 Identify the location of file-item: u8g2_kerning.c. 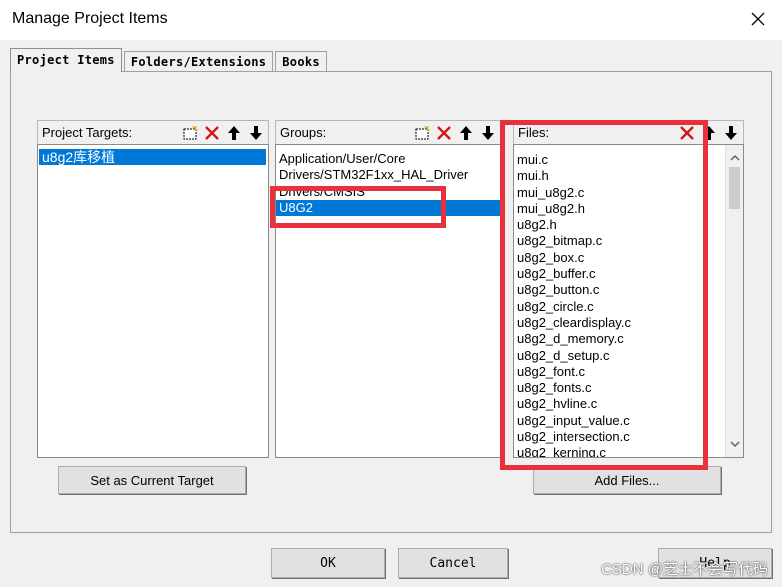
(619, 451).